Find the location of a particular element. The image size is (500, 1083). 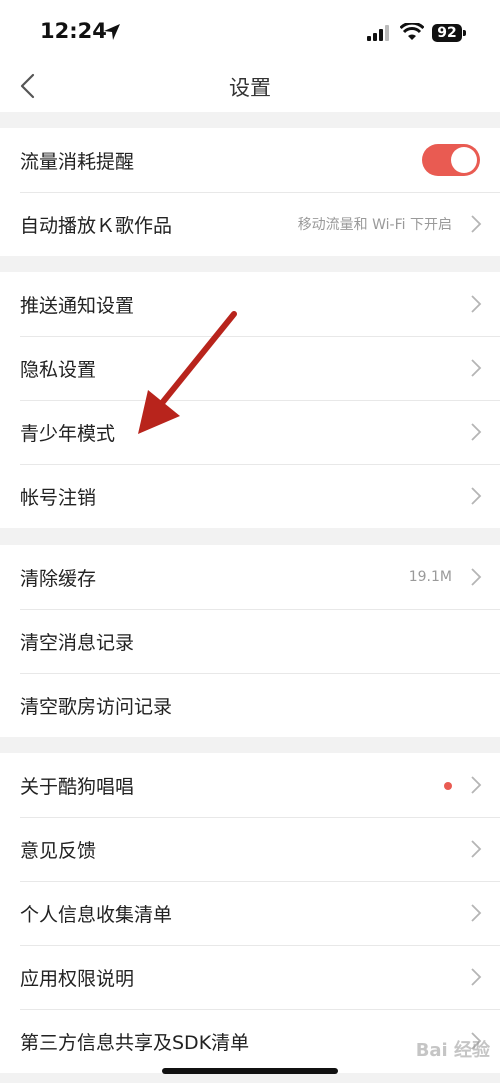

row-label: 清除缓存 is located at coordinates (58, 578).